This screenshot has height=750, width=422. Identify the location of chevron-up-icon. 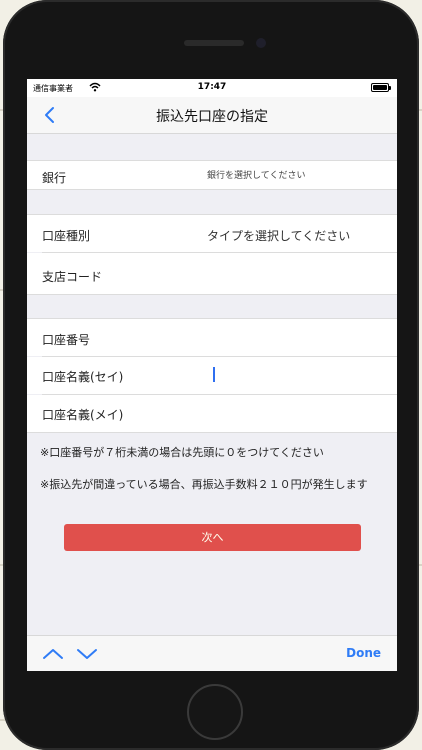
(53, 654).